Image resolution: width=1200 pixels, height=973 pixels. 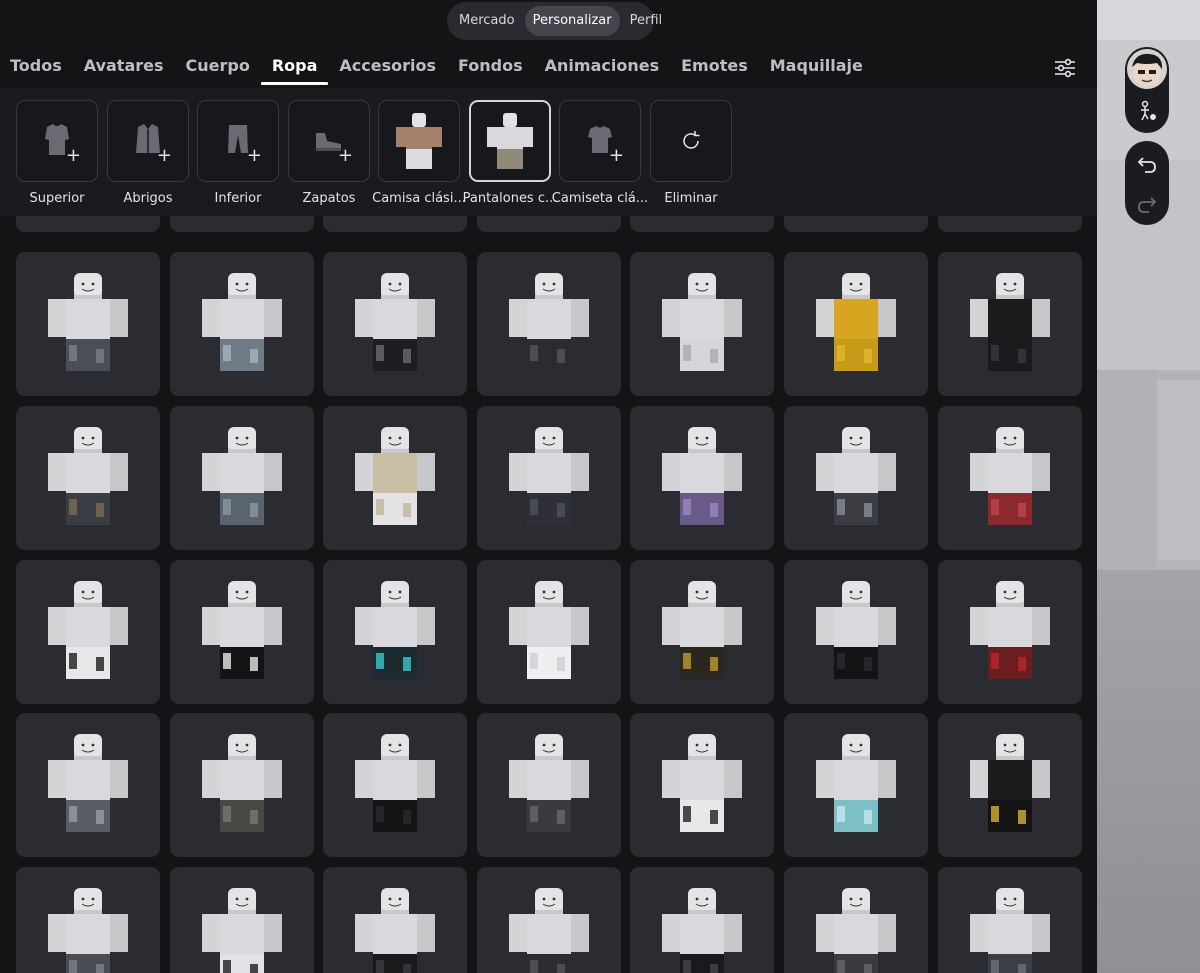 What do you see at coordinates (1065, 68) in the screenshot?
I see `filter-sliders-icon` at bounding box center [1065, 68].